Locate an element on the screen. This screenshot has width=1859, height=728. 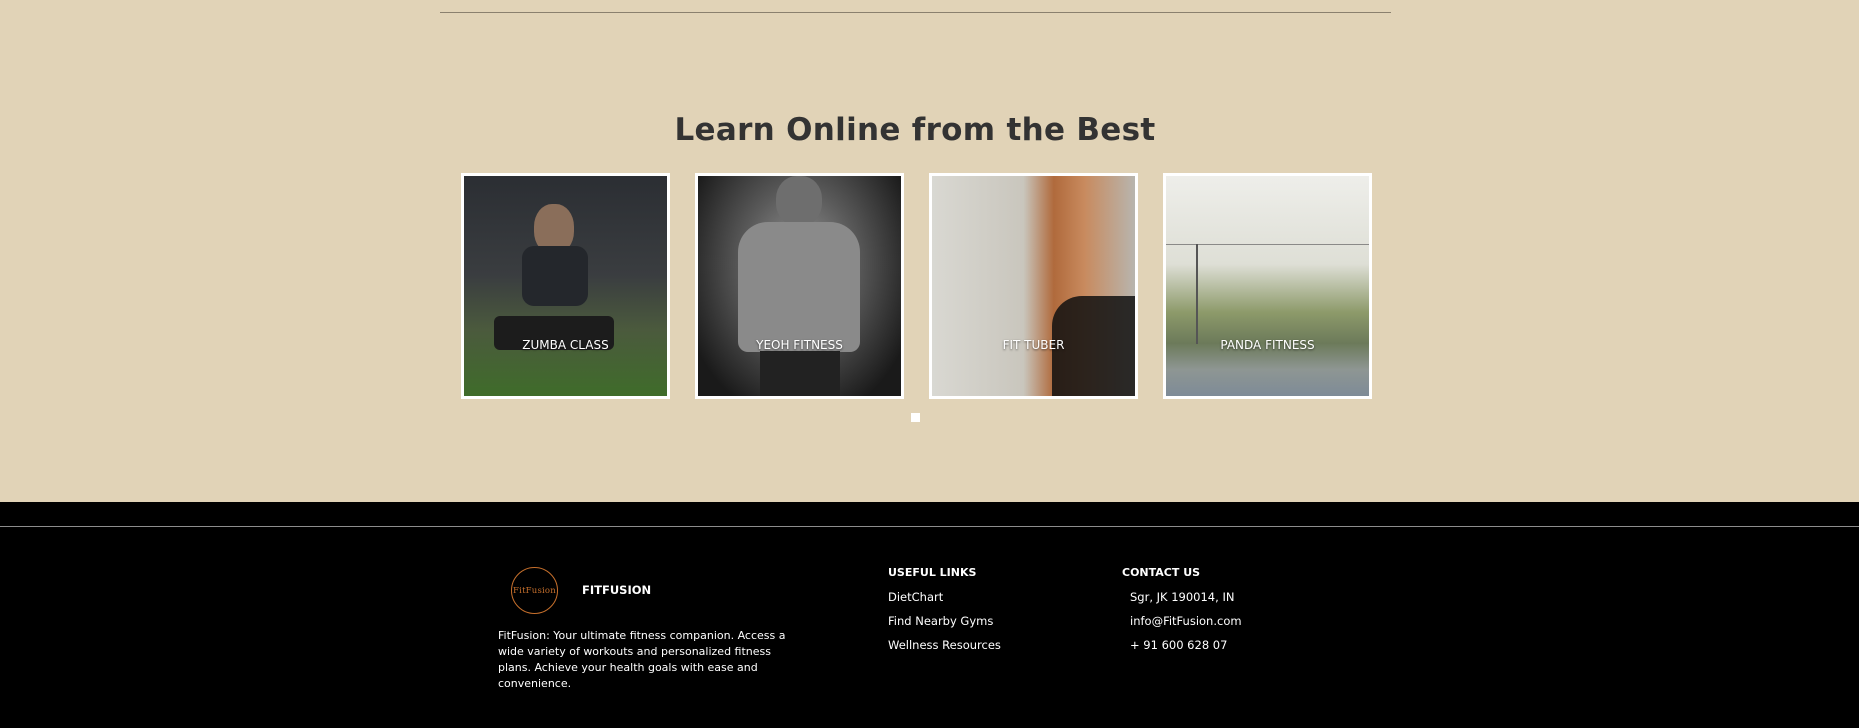
link-dietchart: DietChart is located at coordinates (915, 597).